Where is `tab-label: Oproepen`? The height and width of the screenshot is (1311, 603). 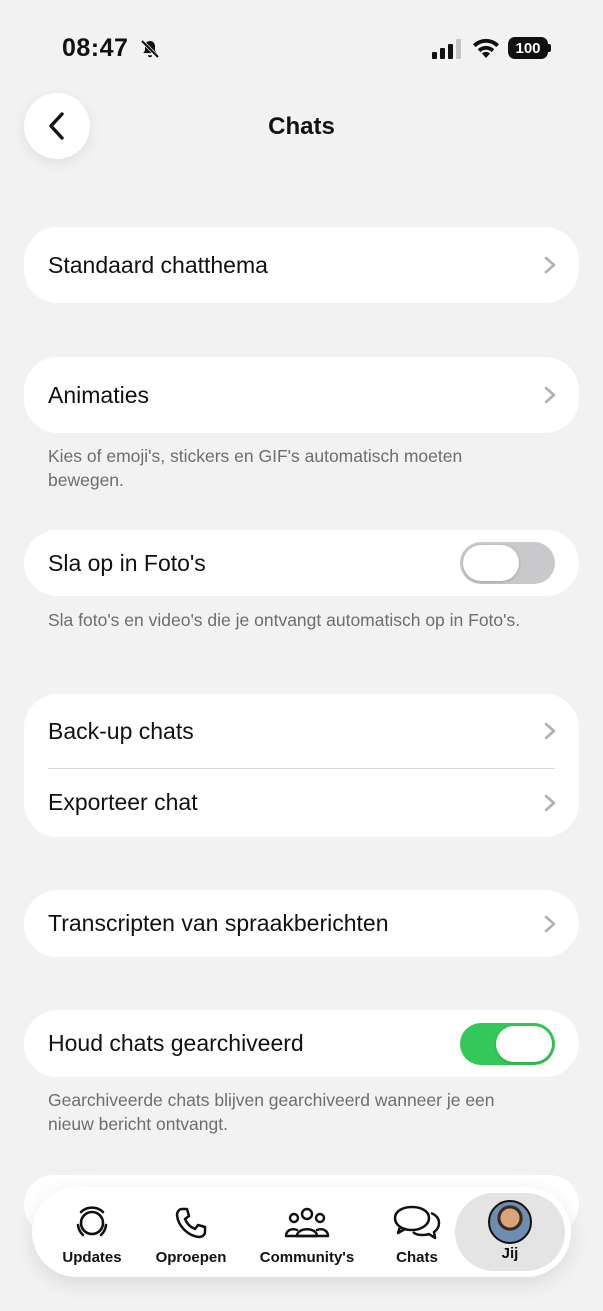 tab-label: Oproepen is located at coordinates (191, 1257).